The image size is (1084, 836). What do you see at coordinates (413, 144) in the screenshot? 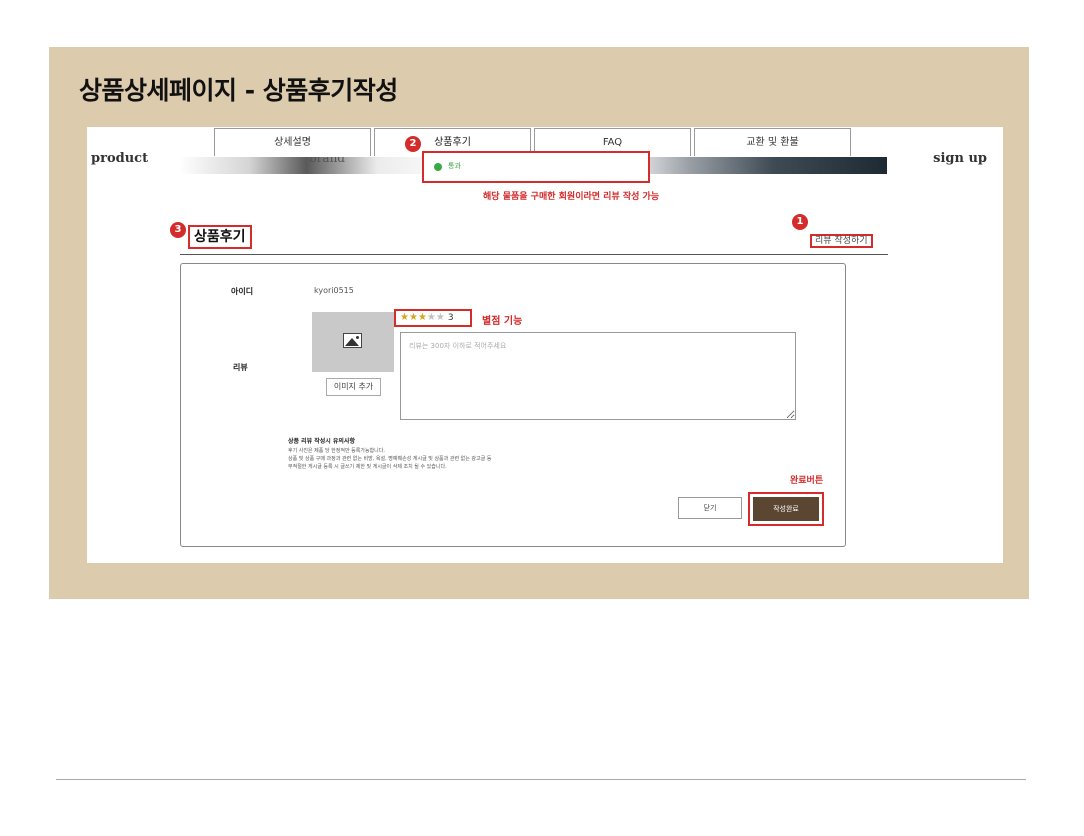
I see `annotation-marker-2: 2` at bounding box center [413, 144].